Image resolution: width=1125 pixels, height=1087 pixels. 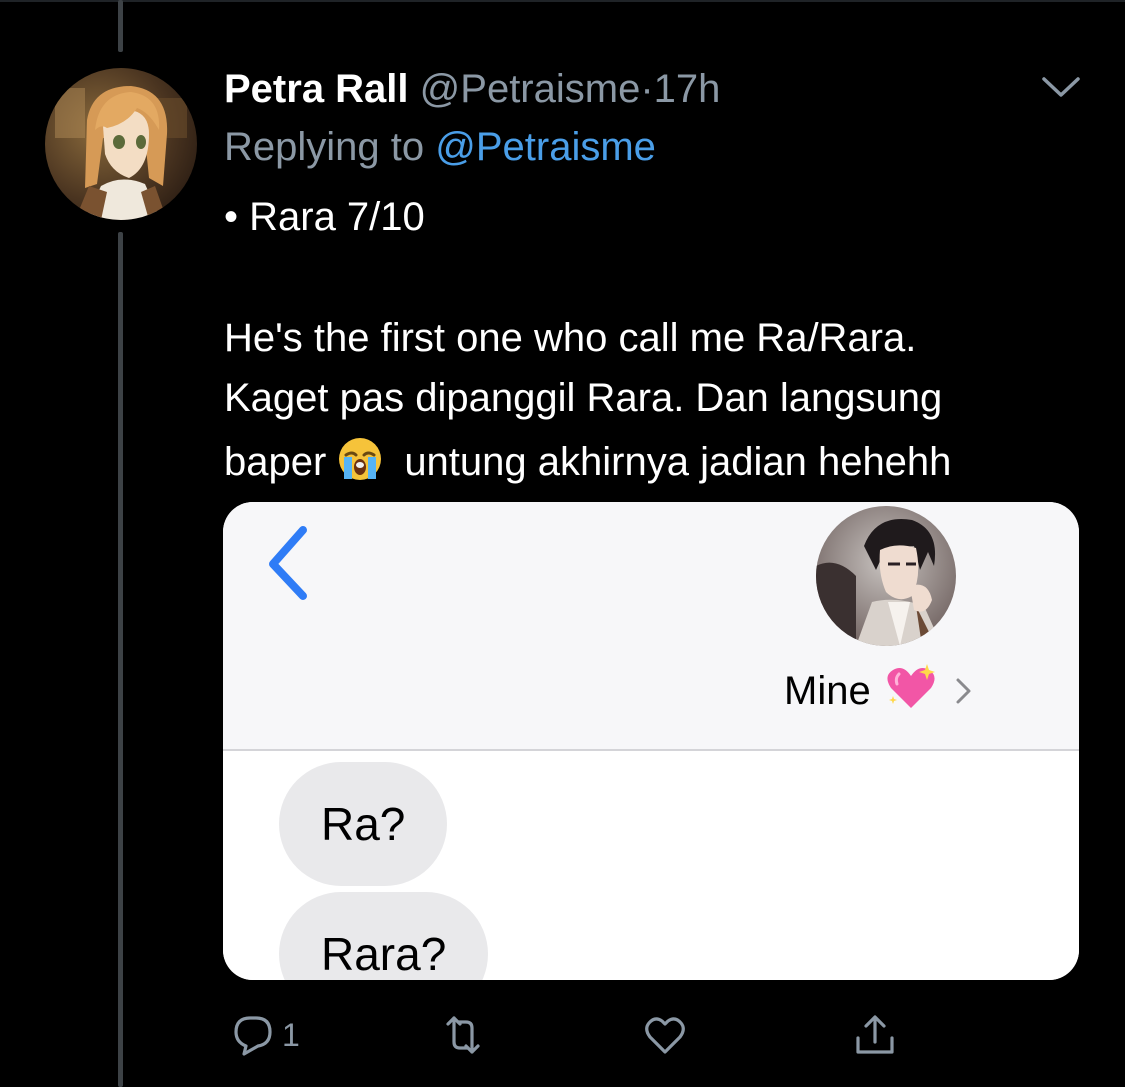 I want to click on tweet-text-line: • Rara 7/10, so click(x=324, y=217).